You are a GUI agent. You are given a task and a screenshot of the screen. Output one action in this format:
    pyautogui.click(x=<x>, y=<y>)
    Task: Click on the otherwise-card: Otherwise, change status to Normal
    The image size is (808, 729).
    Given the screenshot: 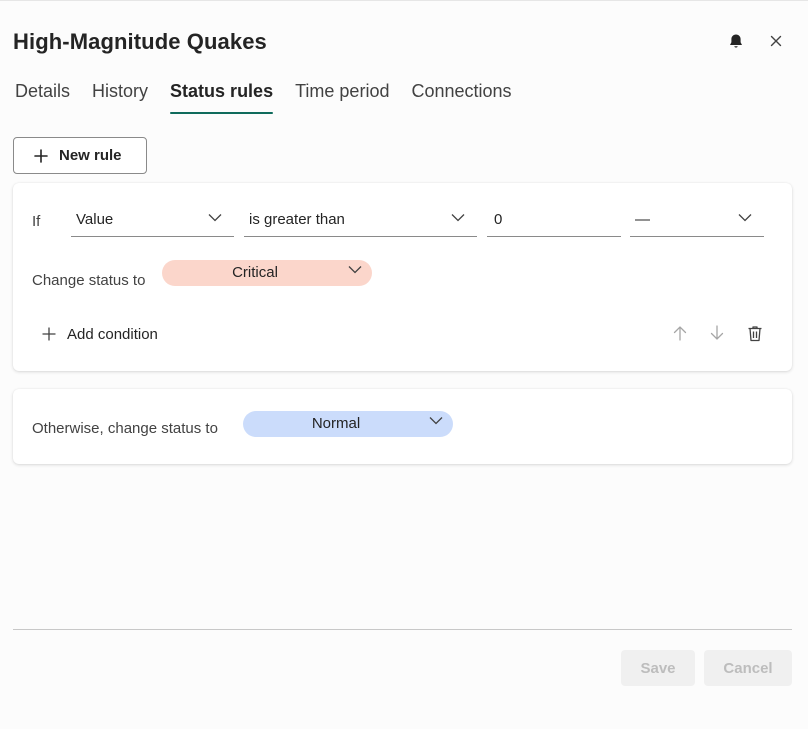 What is the action you would take?
    pyautogui.click(x=402, y=426)
    